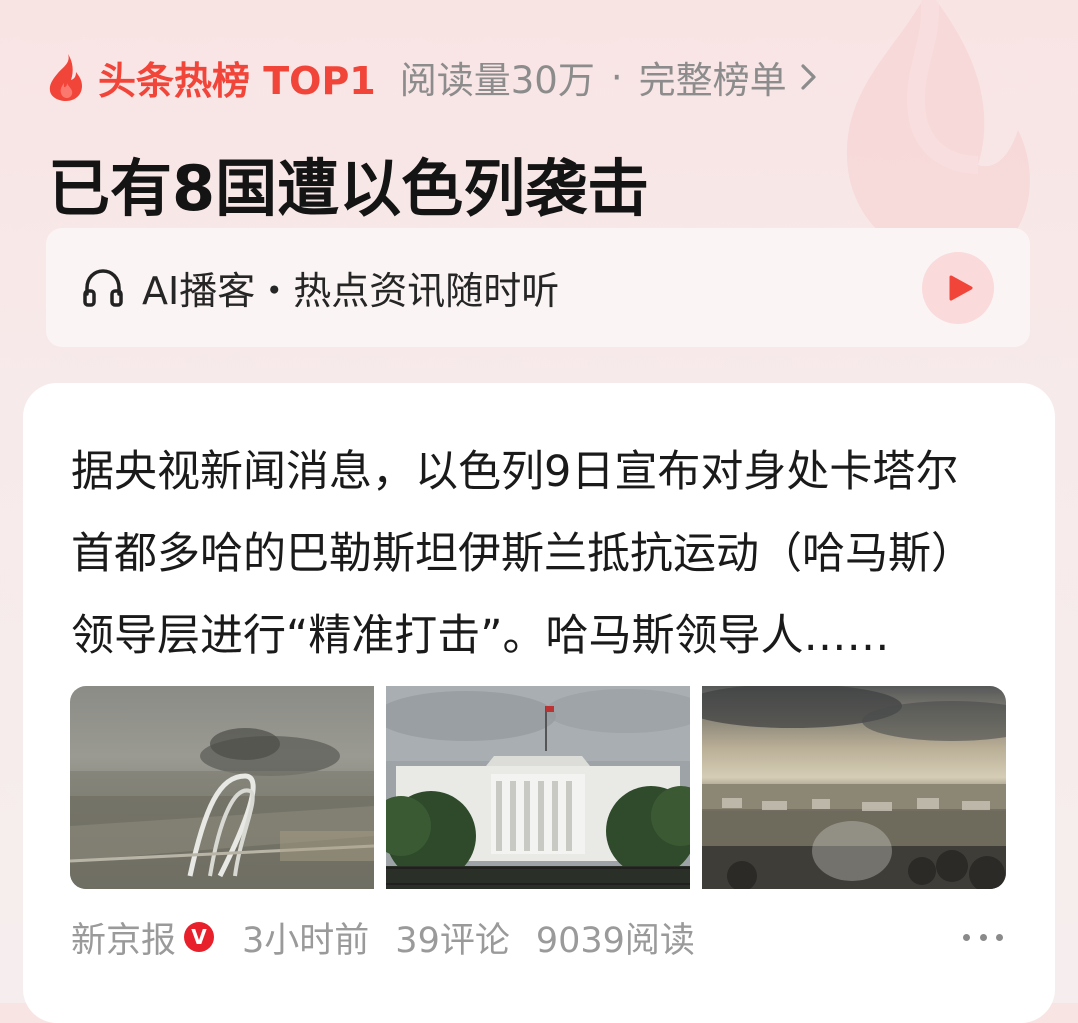 Image resolution: width=1078 pixels, height=1023 pixels. What do you see at coordinates (237, 80) in the screenshot?
I see `hot-list-rank-label: 头条热榜 TOP1` at bounding box center [237, 80].